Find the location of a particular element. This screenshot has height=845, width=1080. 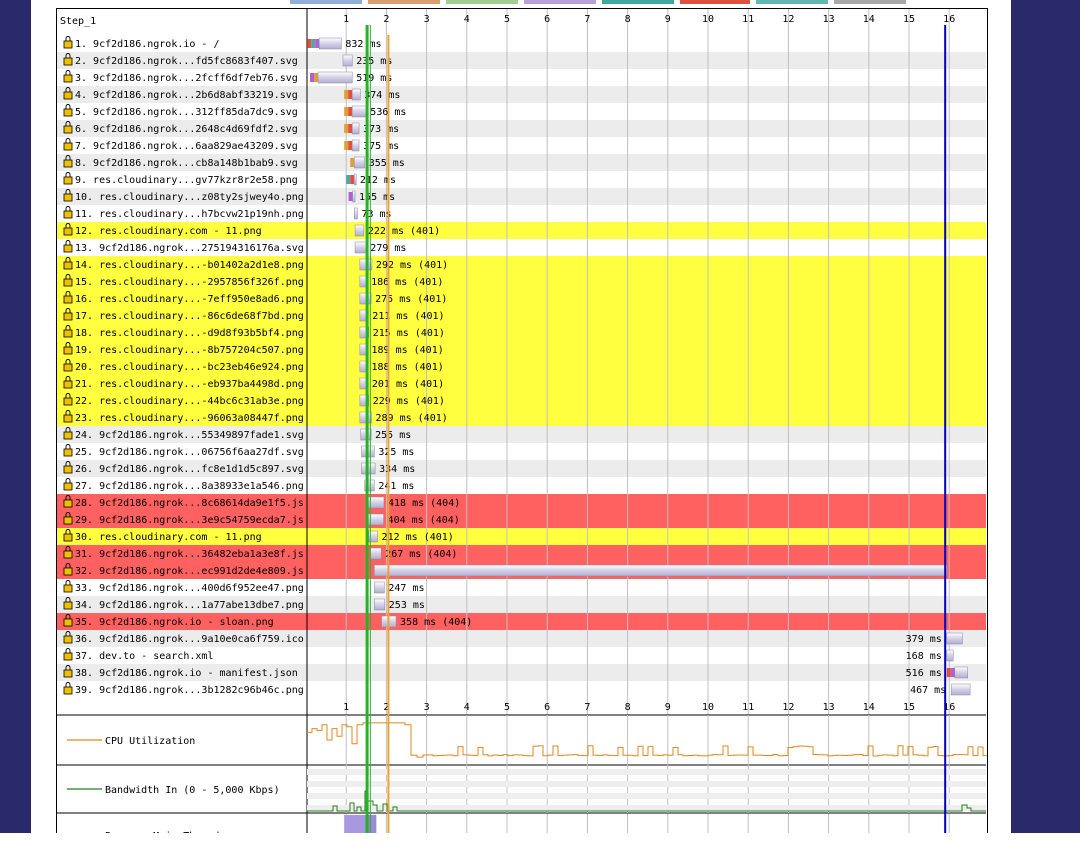

request-timing: 229 ms (401) is located at coordinates (409, 401).